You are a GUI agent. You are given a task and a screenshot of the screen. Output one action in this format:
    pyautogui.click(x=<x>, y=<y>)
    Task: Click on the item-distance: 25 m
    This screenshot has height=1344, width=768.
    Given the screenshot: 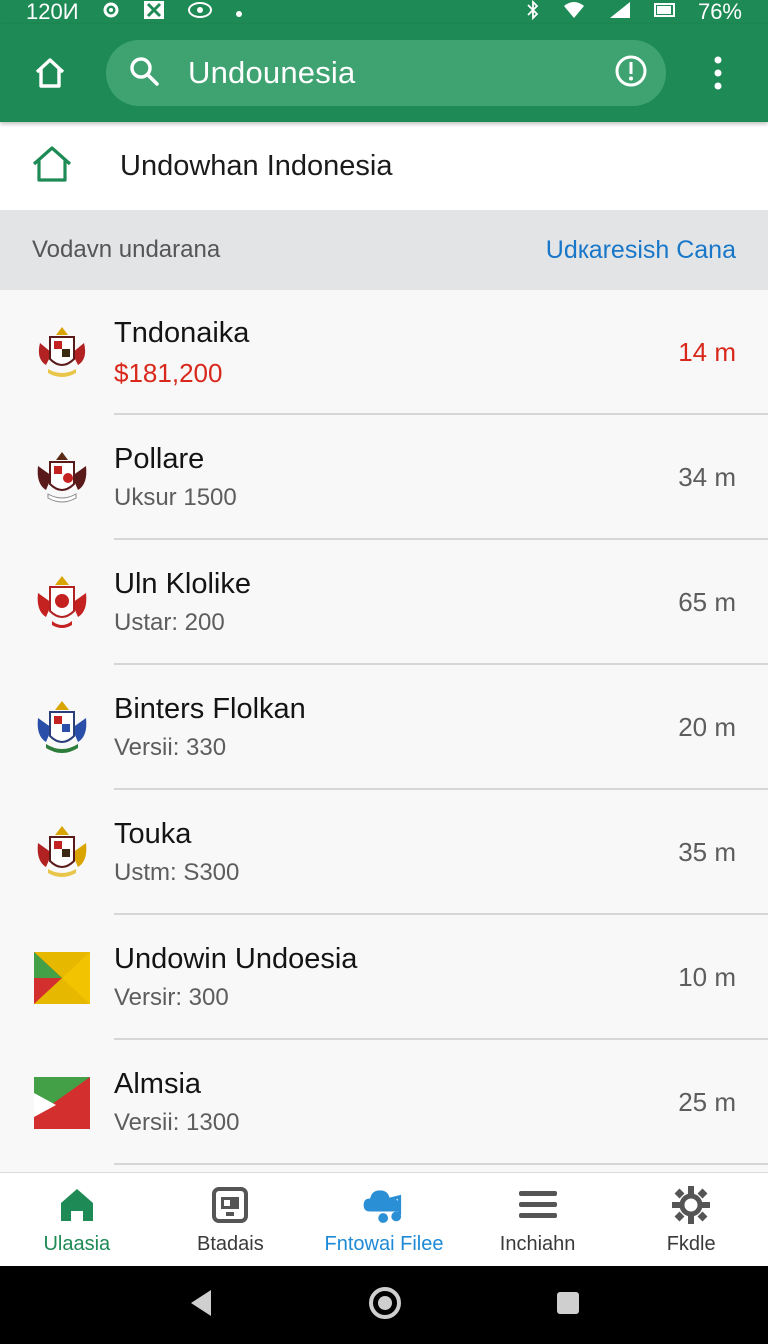 What is the action you would take?
    pyautogui.click(x=707, y=1102)
    